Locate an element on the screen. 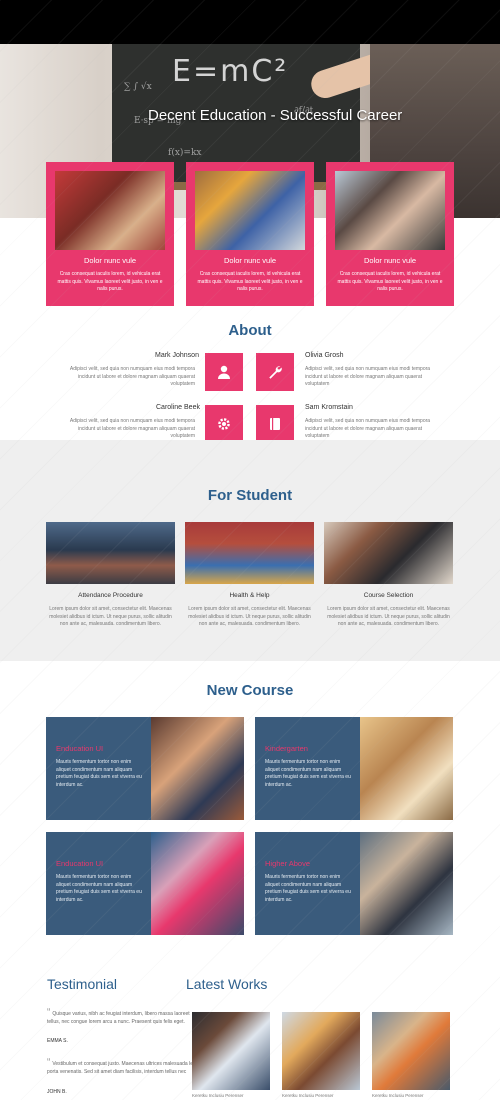 The width and height of the screenshot is (500, 1100). student-item-title: Health & Help is located at coordinates (249, 595).